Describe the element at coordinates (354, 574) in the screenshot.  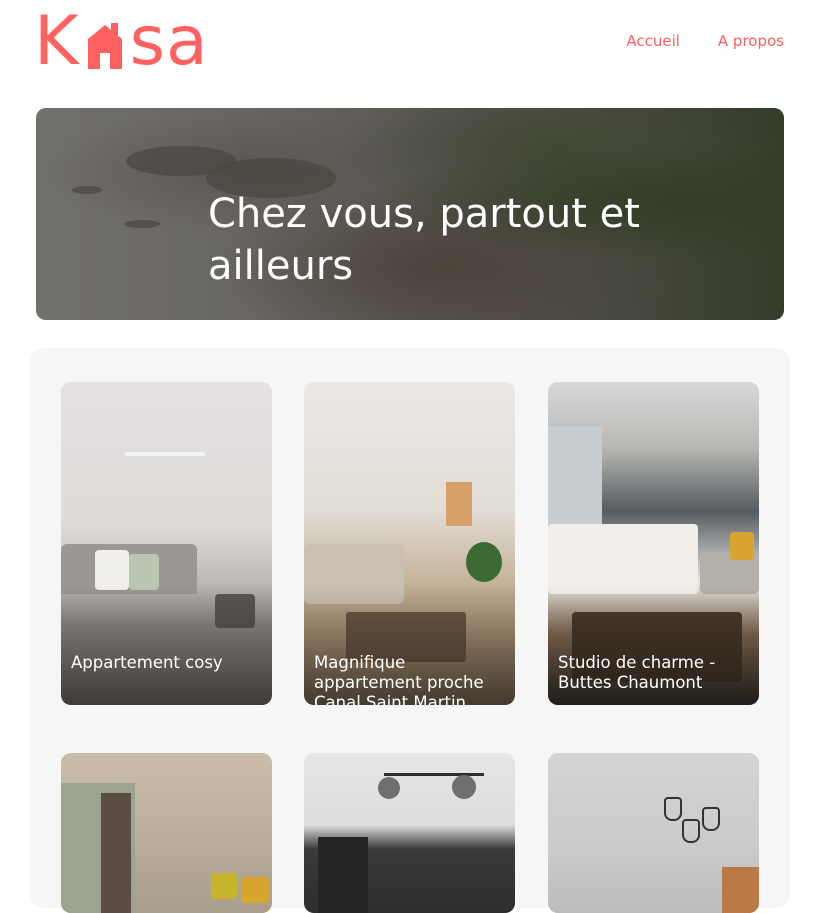
I see `sofa-shape` at that location.